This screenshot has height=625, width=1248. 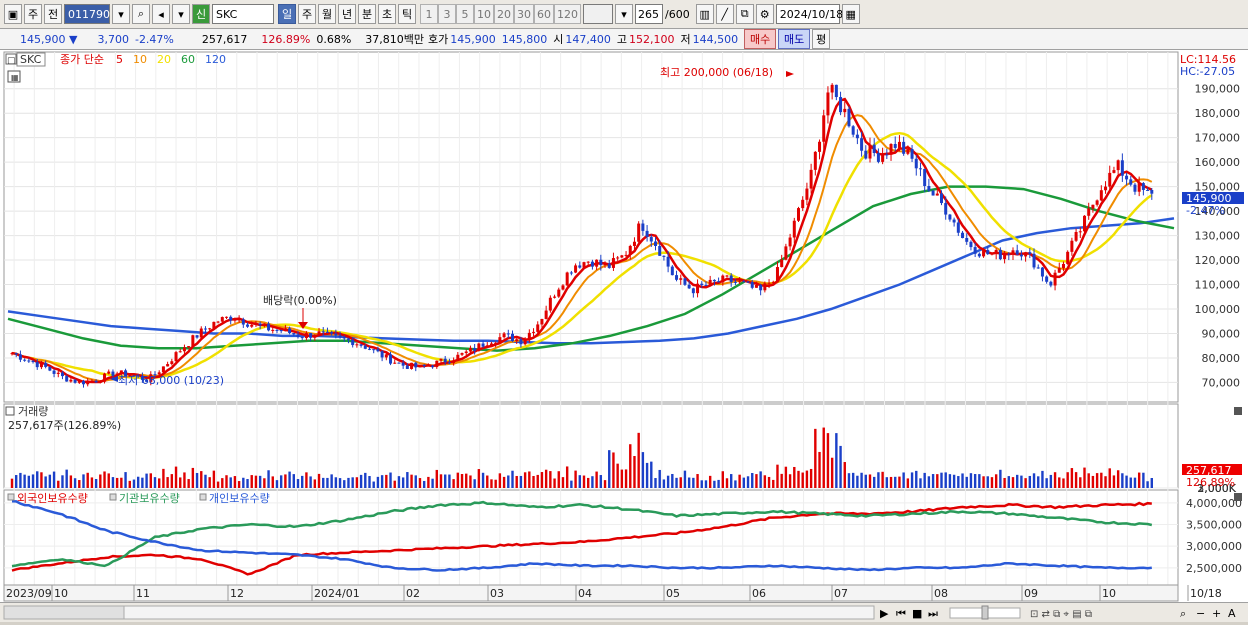 I want to click on eval-button: 평, so click(x=821, y=39).